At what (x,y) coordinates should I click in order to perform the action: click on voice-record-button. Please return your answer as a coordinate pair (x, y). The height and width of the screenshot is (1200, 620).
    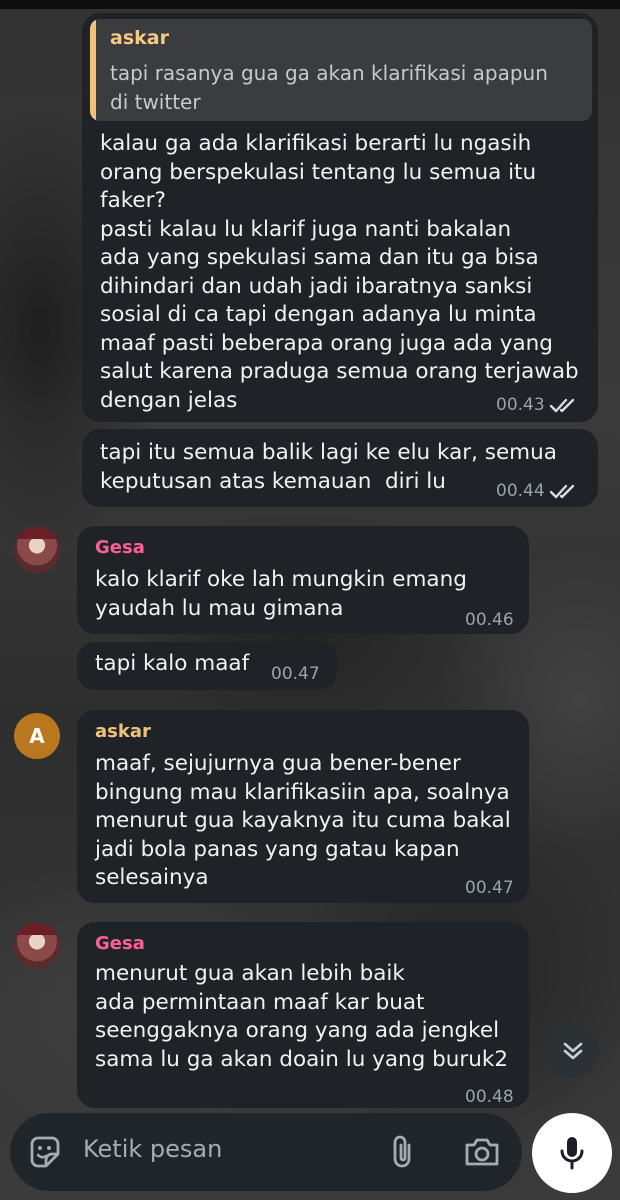
    Looking at the image, I should click on (572, 1153).